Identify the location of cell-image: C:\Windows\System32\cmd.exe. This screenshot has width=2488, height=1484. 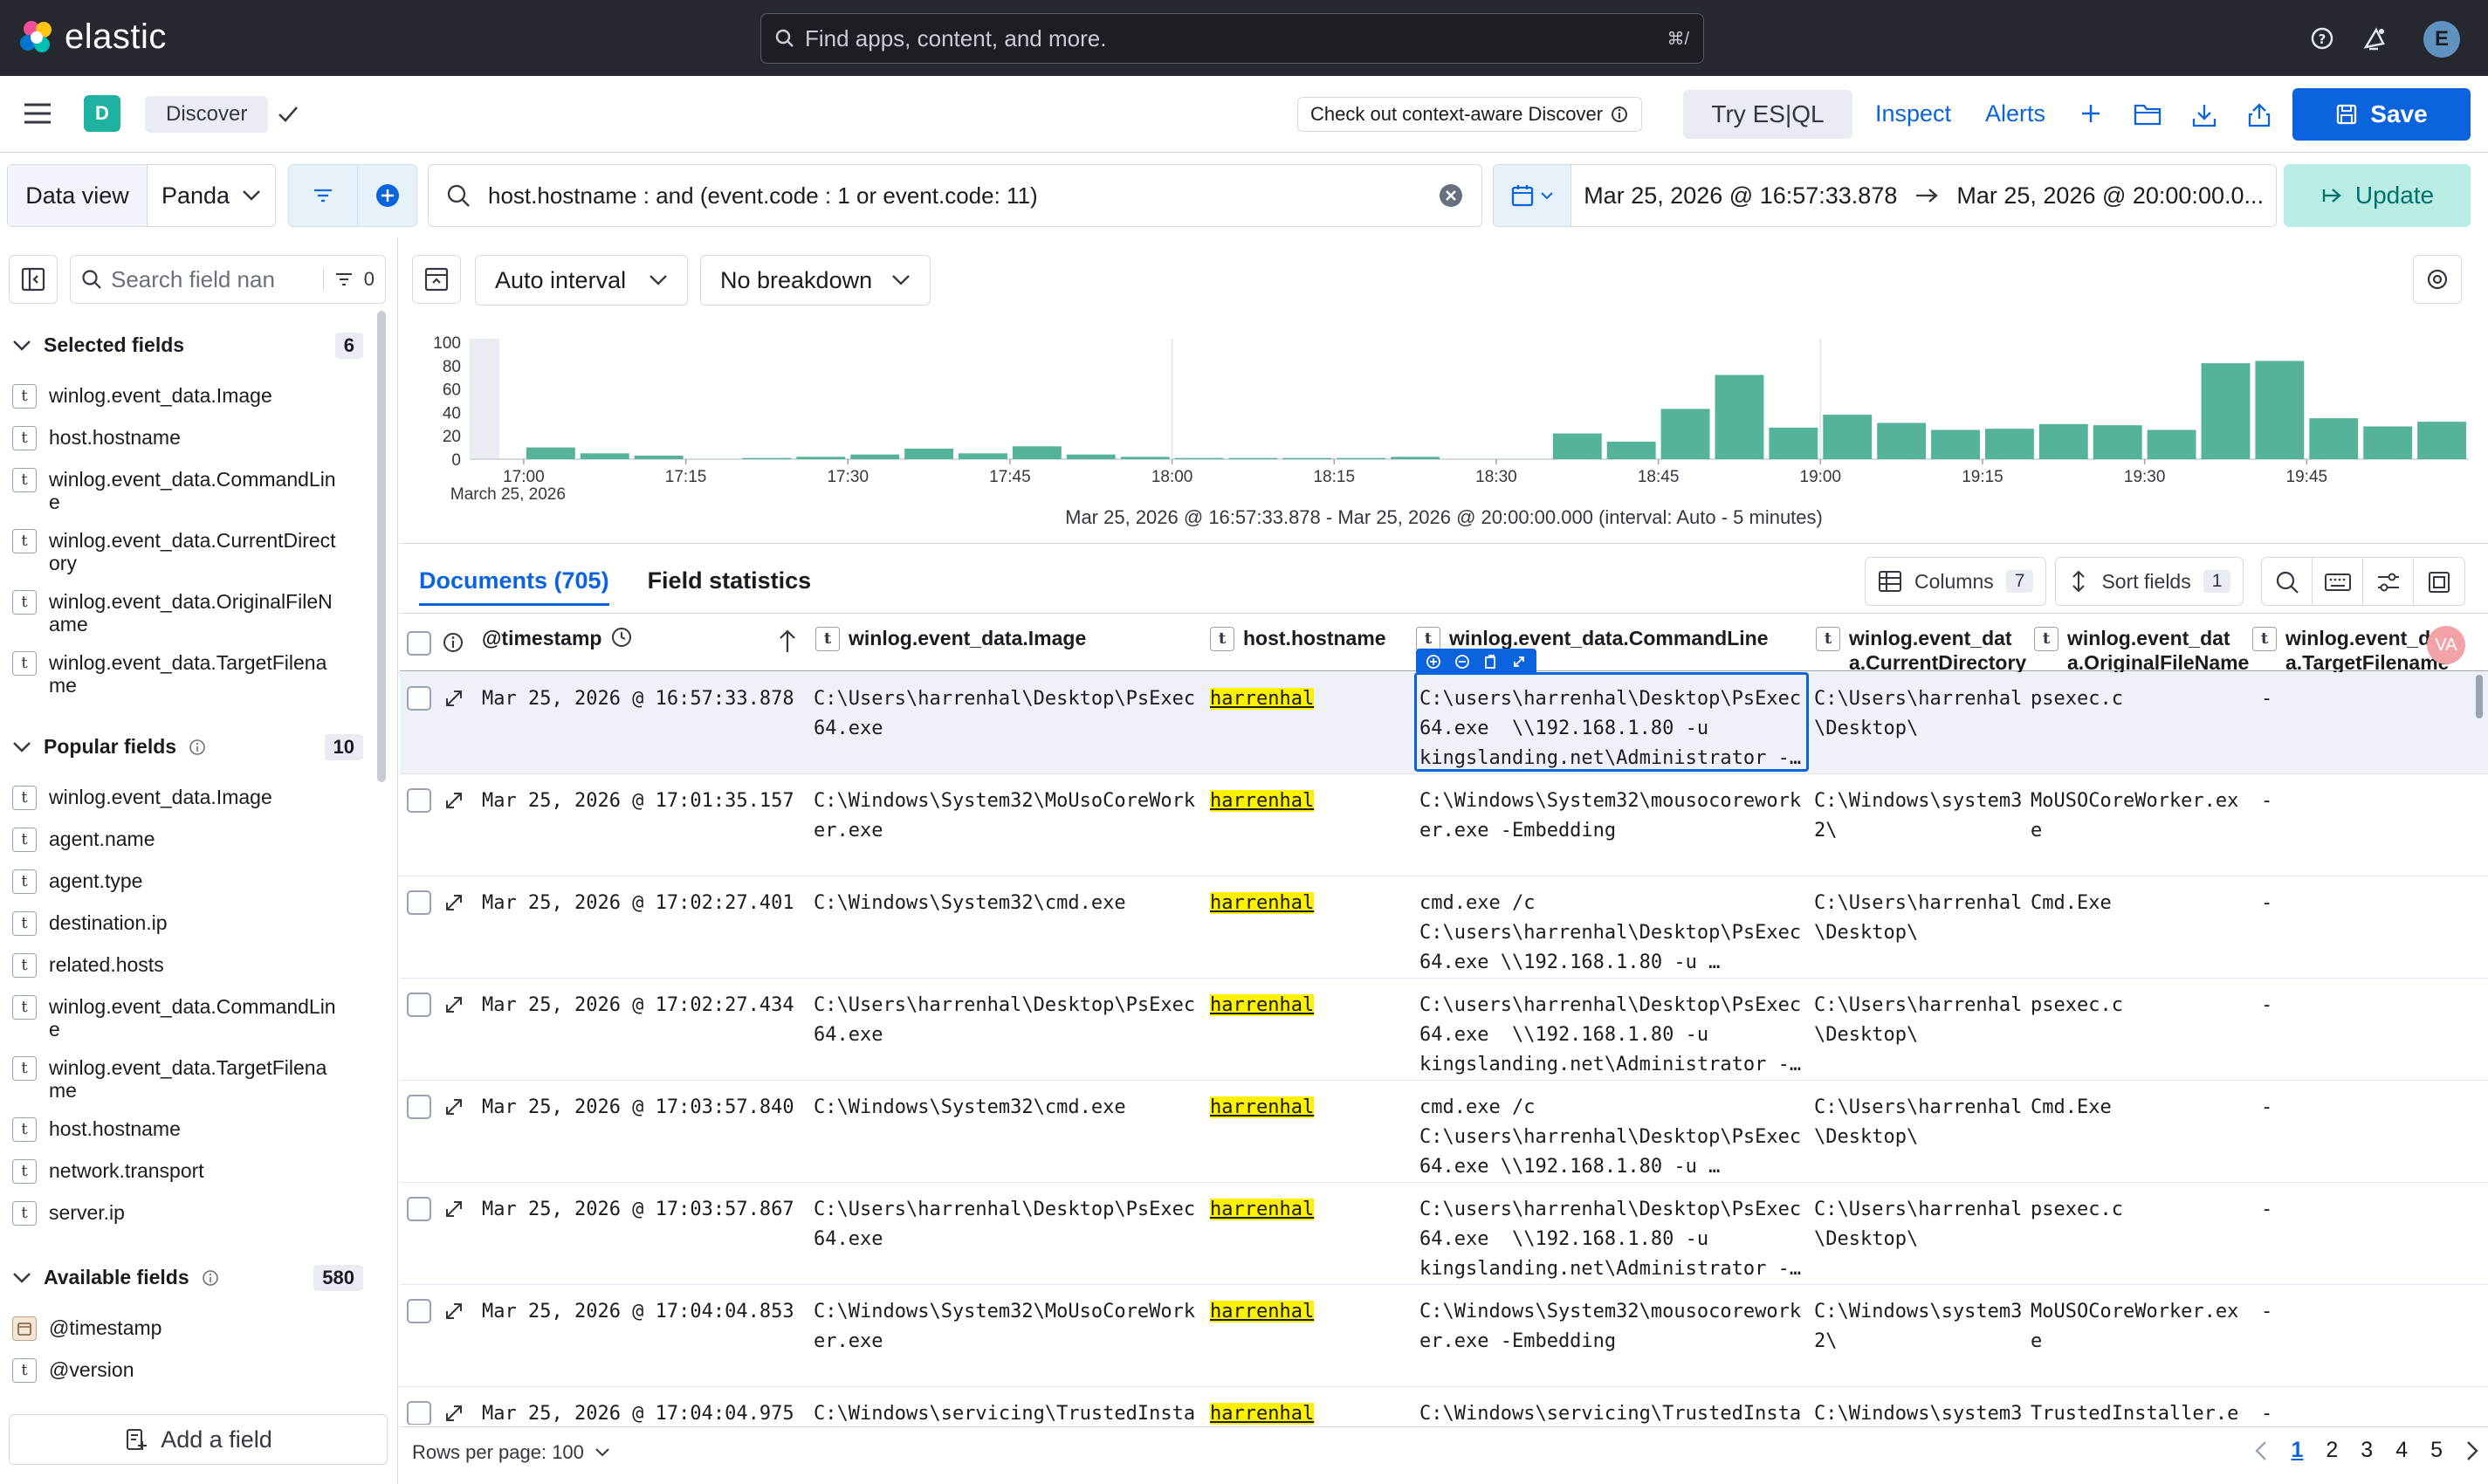
(1006, 1108).